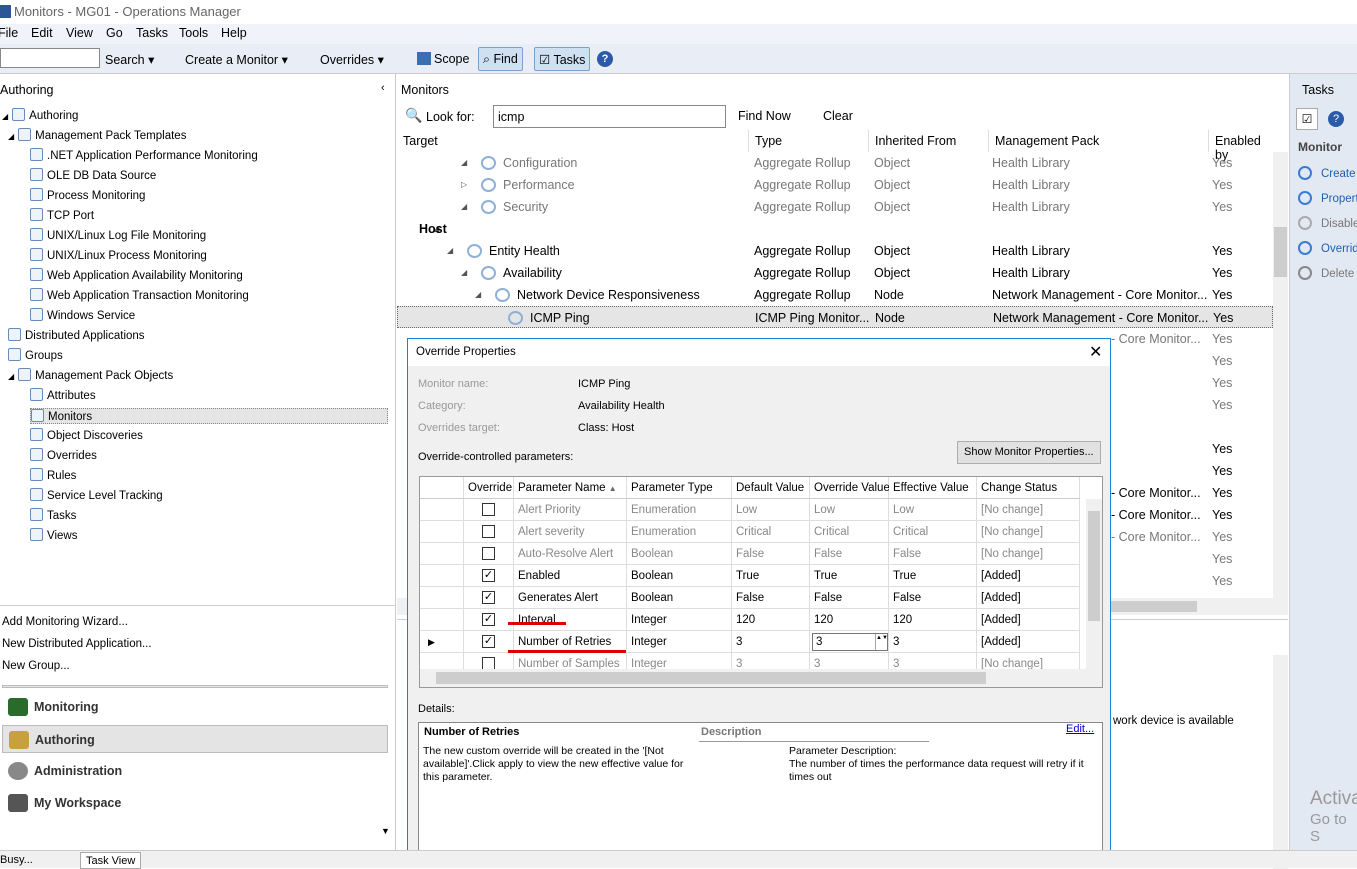 This screenshot has height=869, width=1357. What do you see at coordinates (464, 184) in the screenshot?
I see `expand-icon: ▷` at bounding box center [464, 184].